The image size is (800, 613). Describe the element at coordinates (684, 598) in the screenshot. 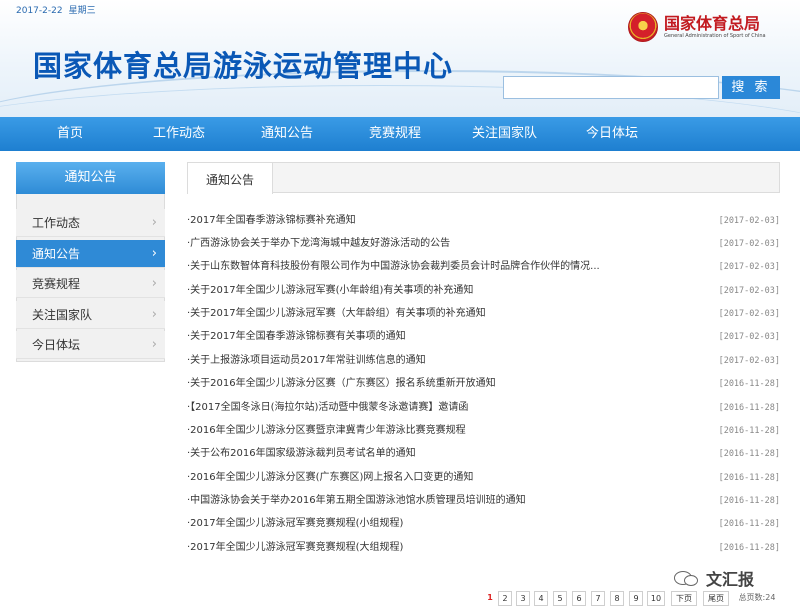

I see `next-page-button: 下页` at that location.